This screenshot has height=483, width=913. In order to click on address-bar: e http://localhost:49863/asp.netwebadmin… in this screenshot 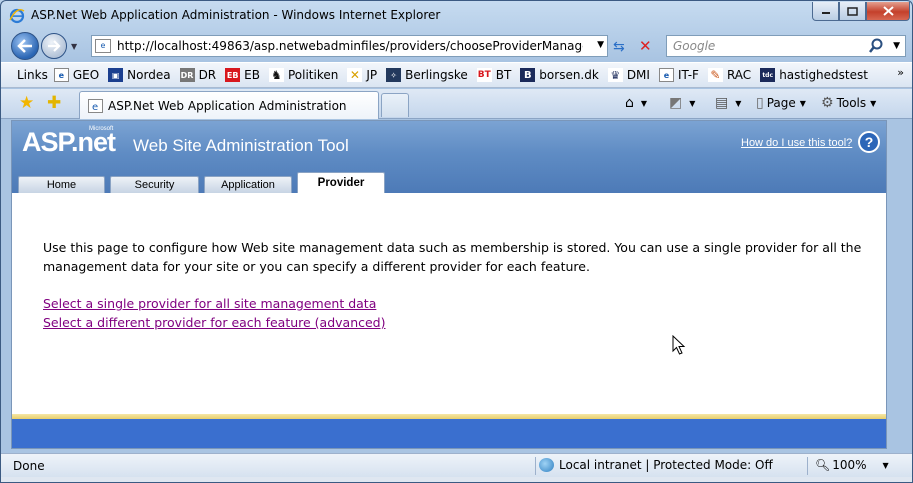, I will do `click(349, 46)`.